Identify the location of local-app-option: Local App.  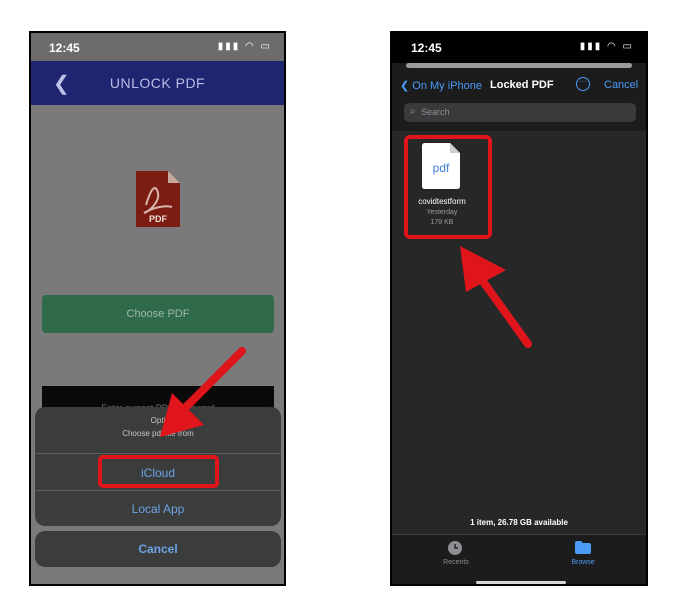
(158, 509).